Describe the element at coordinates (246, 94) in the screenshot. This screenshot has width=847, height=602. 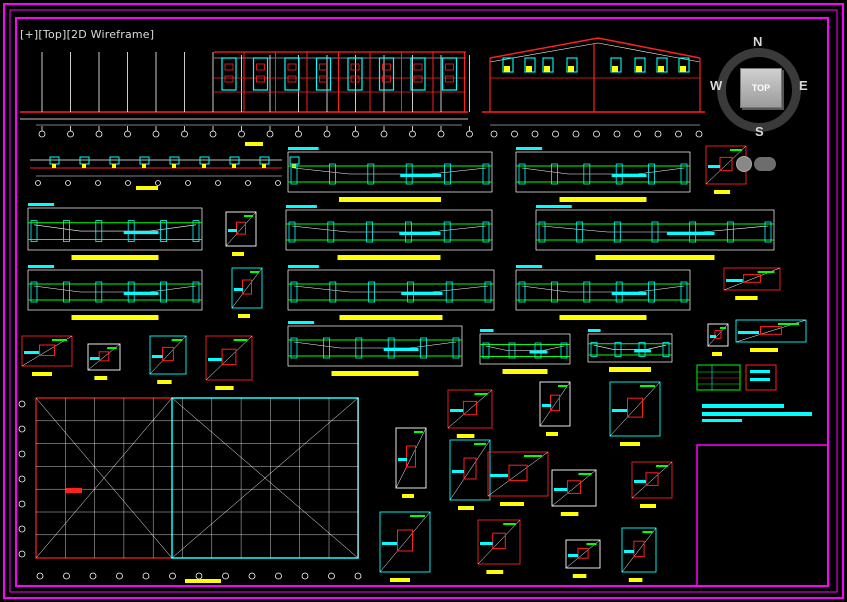
I see `side-elevation` at that location.